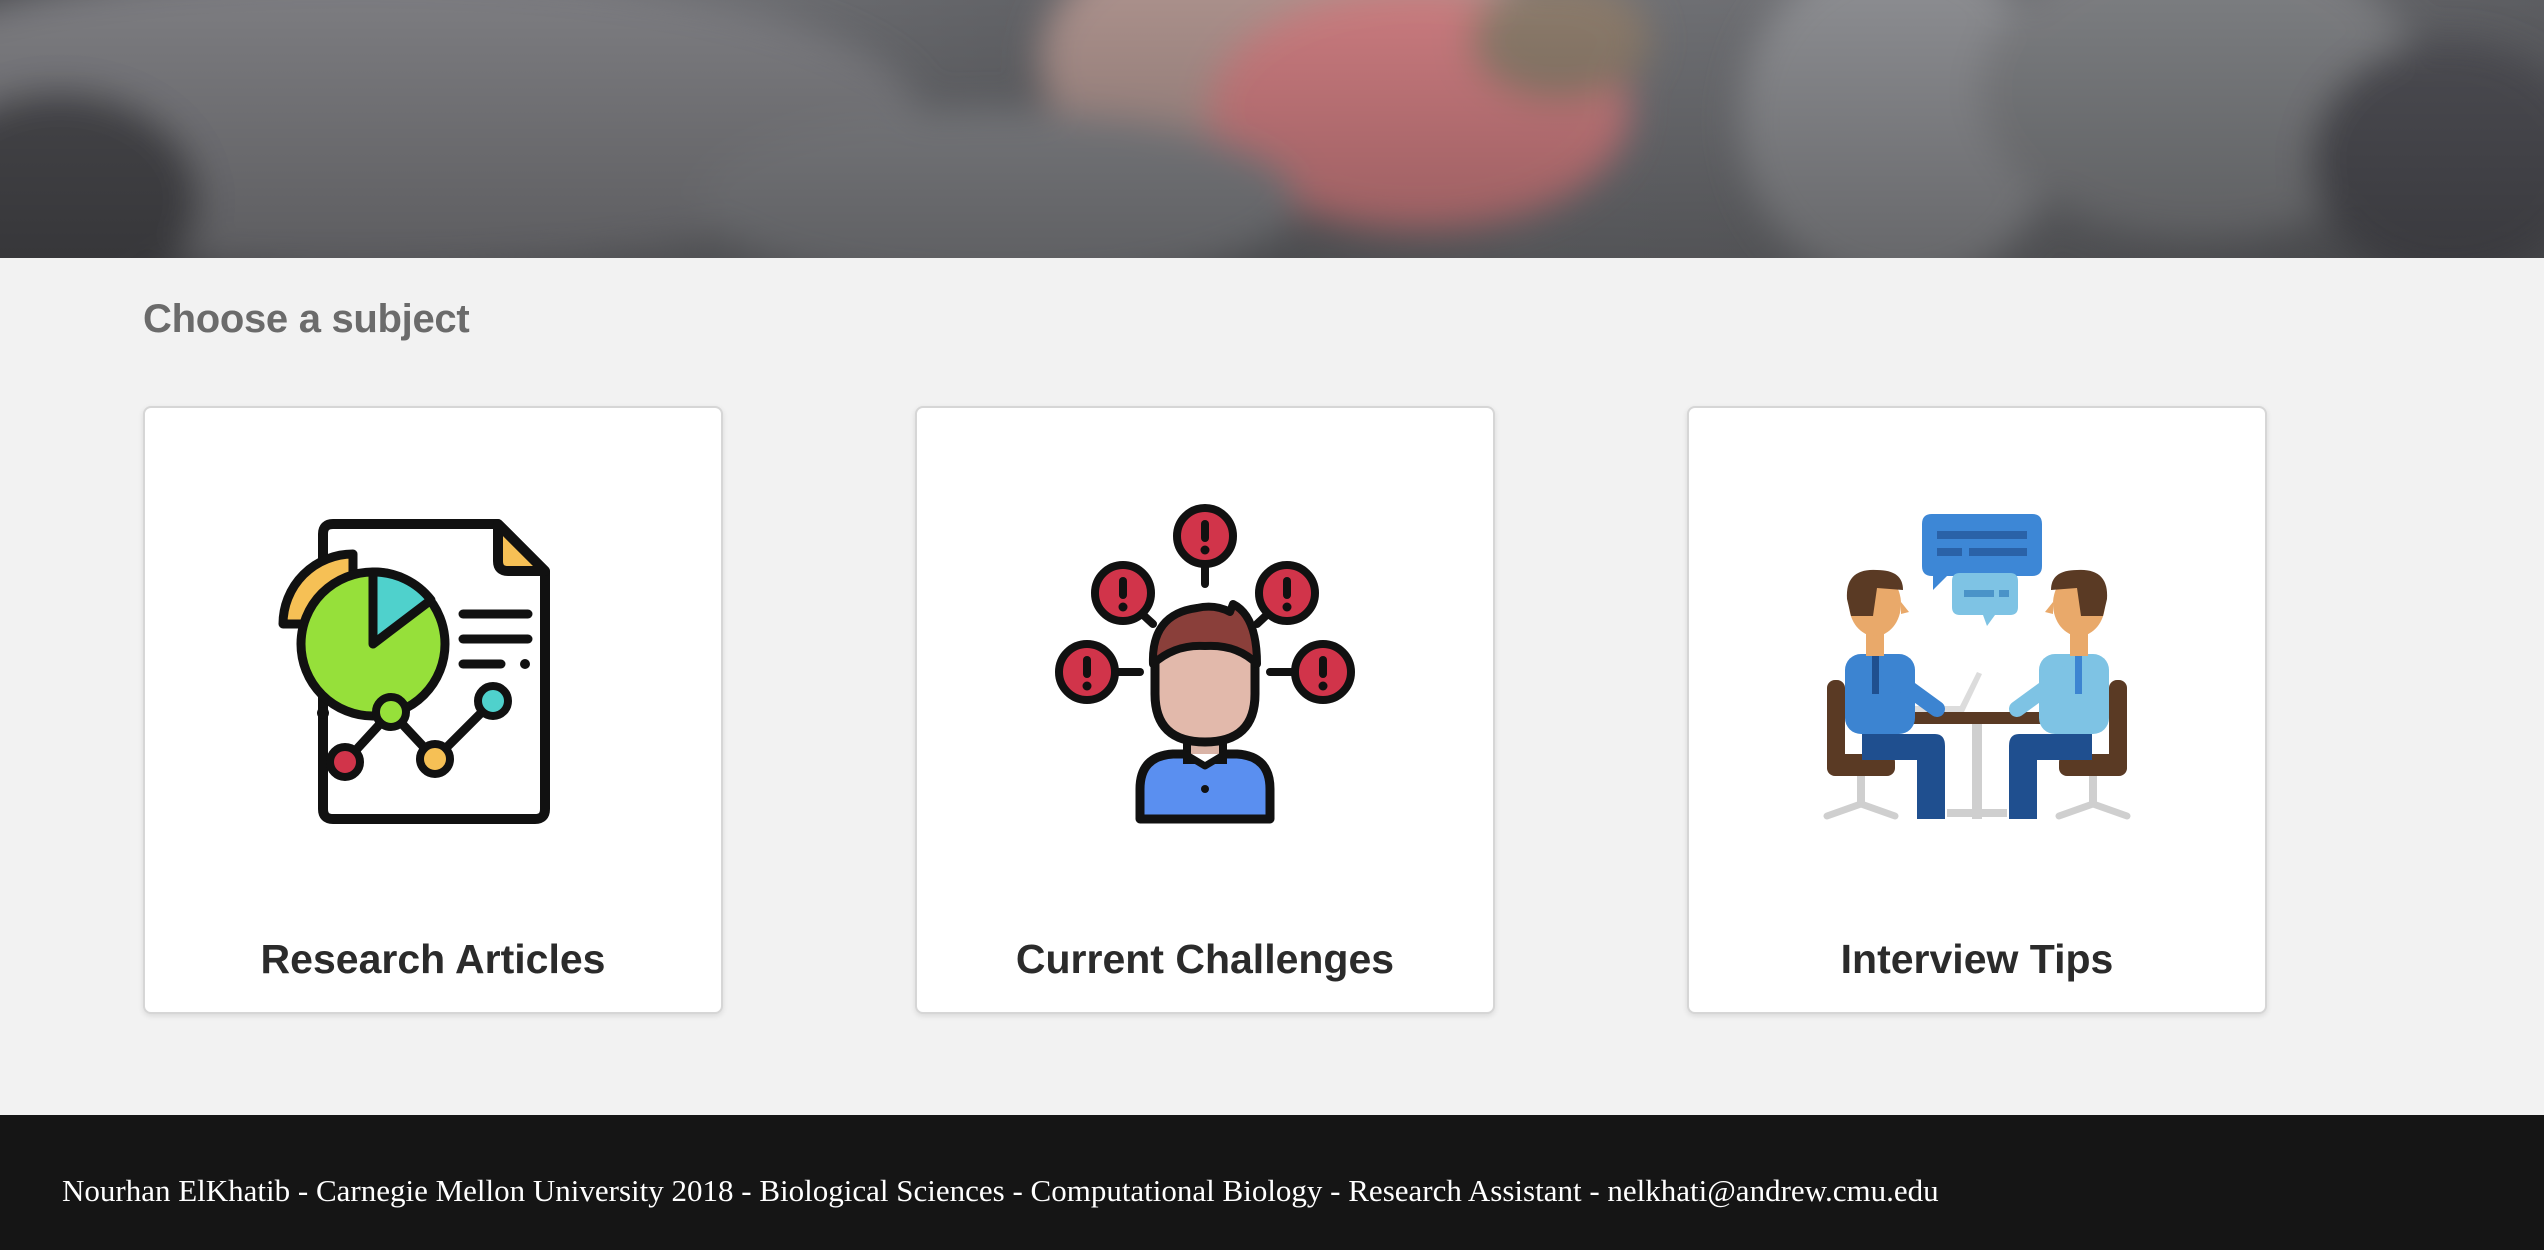 The height and width of the screenshot is (1250, 2544). Describe the element at coordinates (1977, 959) in the screenshot. I see `card-label: Interview Tips` at that location.